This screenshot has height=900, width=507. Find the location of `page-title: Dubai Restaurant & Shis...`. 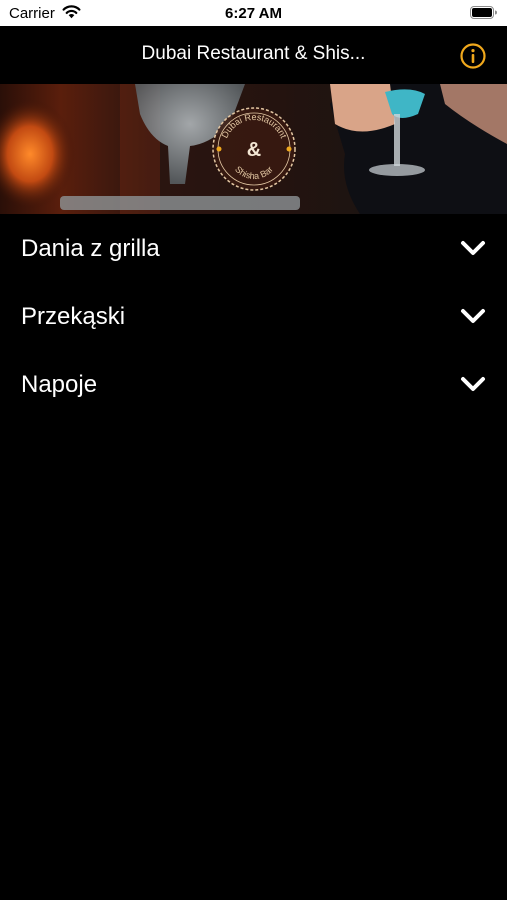

page-title: Dubai Restaurant & Shis... is located at coordinates (253, 53).